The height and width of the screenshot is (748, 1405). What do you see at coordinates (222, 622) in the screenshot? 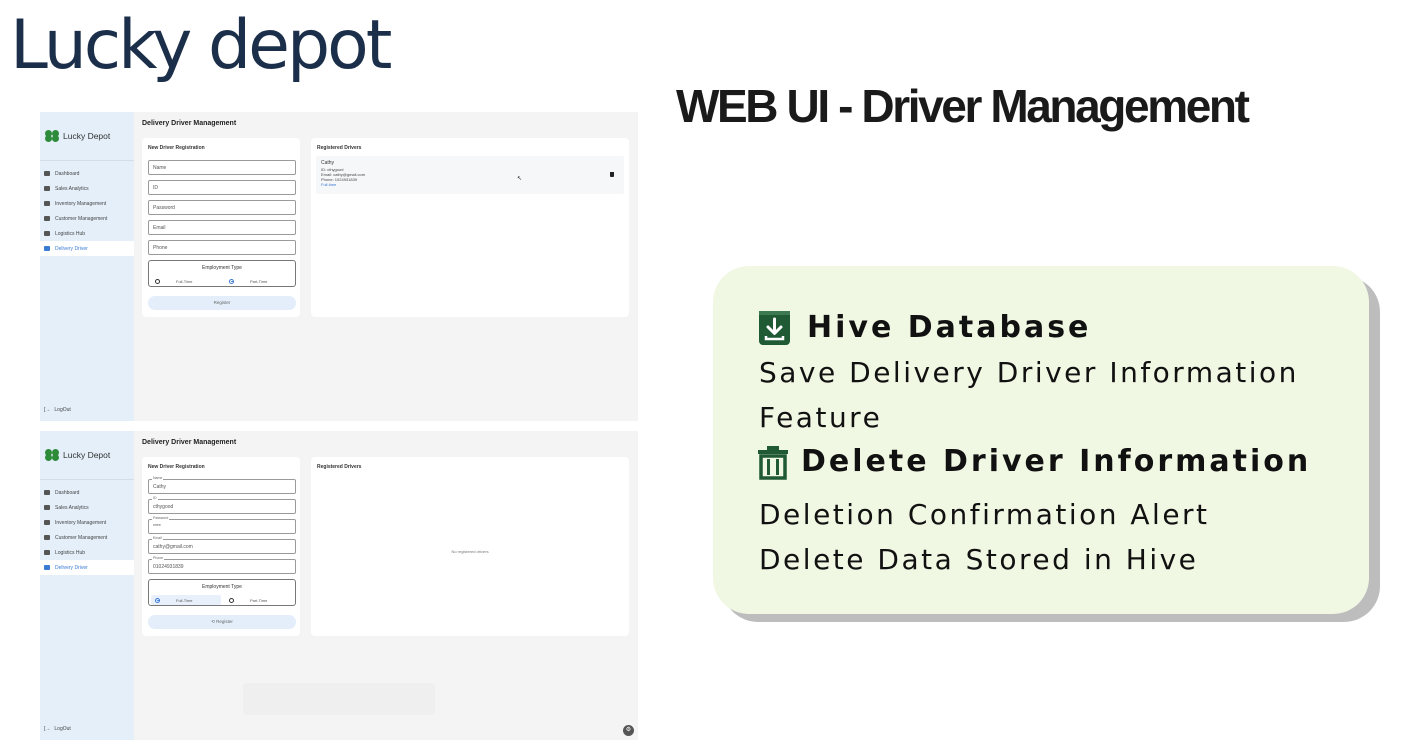
I see `register-button: ⟲ Register` at bounding box center [222, 622].